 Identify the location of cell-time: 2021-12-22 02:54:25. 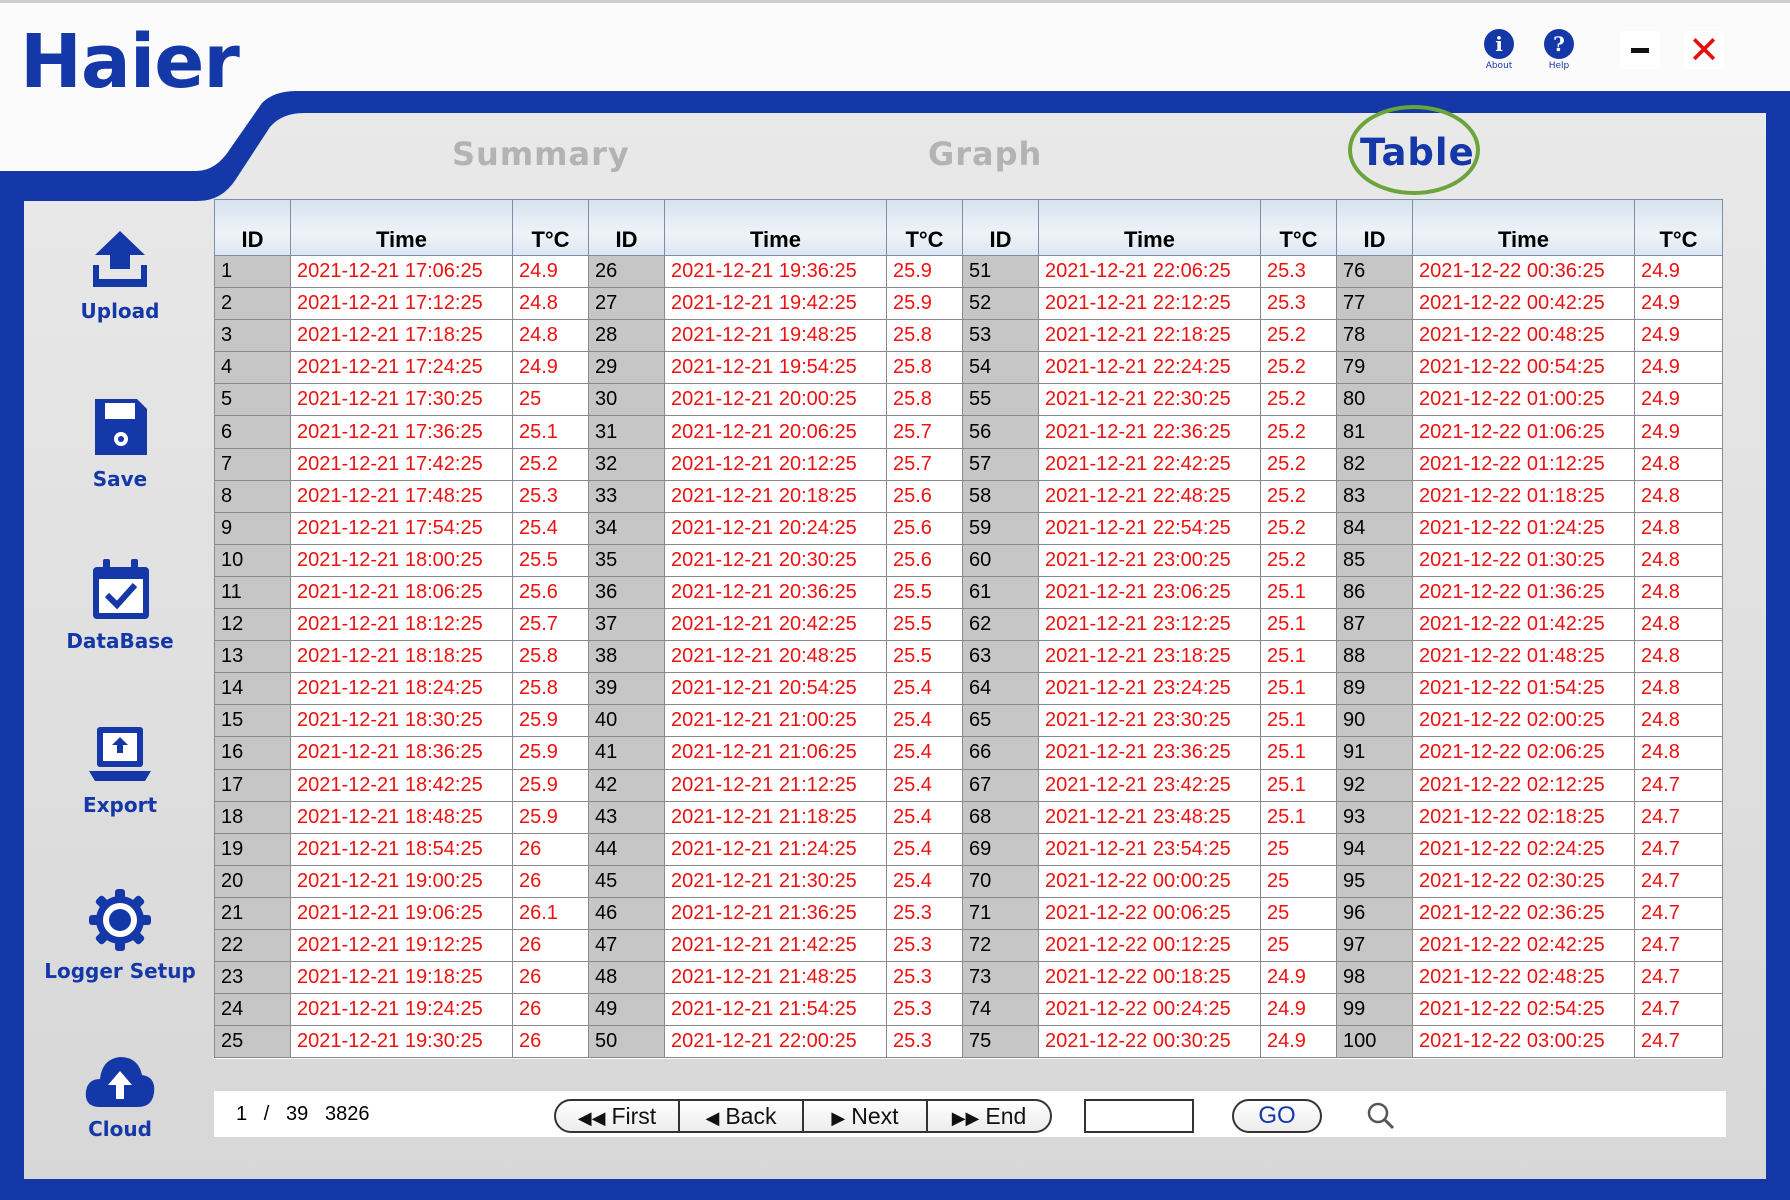
(1523, 1010).